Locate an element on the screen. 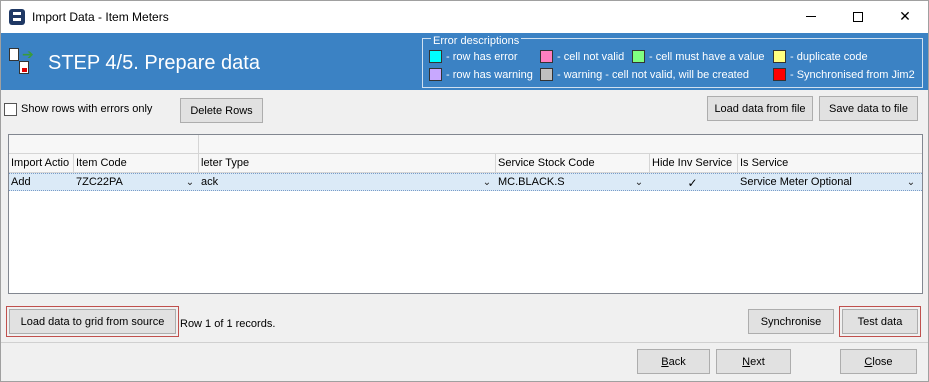  close-button: Close is located at coordinates (878, 361).